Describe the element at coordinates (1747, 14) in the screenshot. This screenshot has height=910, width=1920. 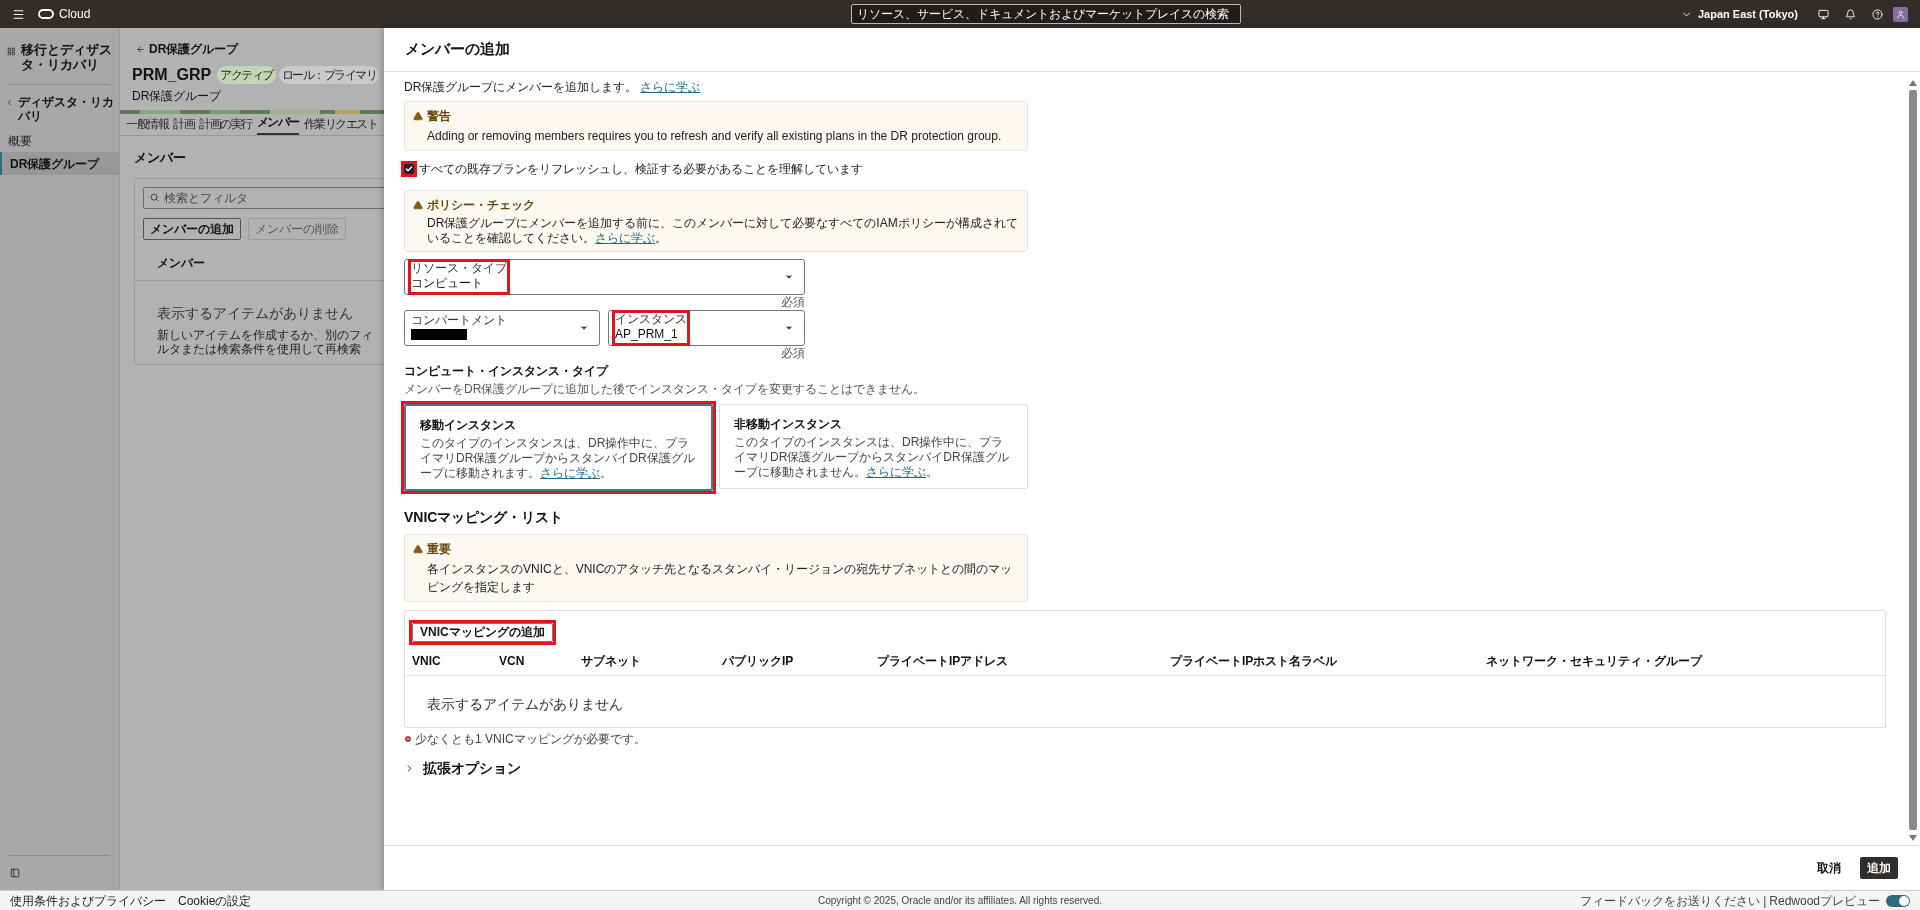
I see `region-selector: Japan East (Tokyo)` at that location.